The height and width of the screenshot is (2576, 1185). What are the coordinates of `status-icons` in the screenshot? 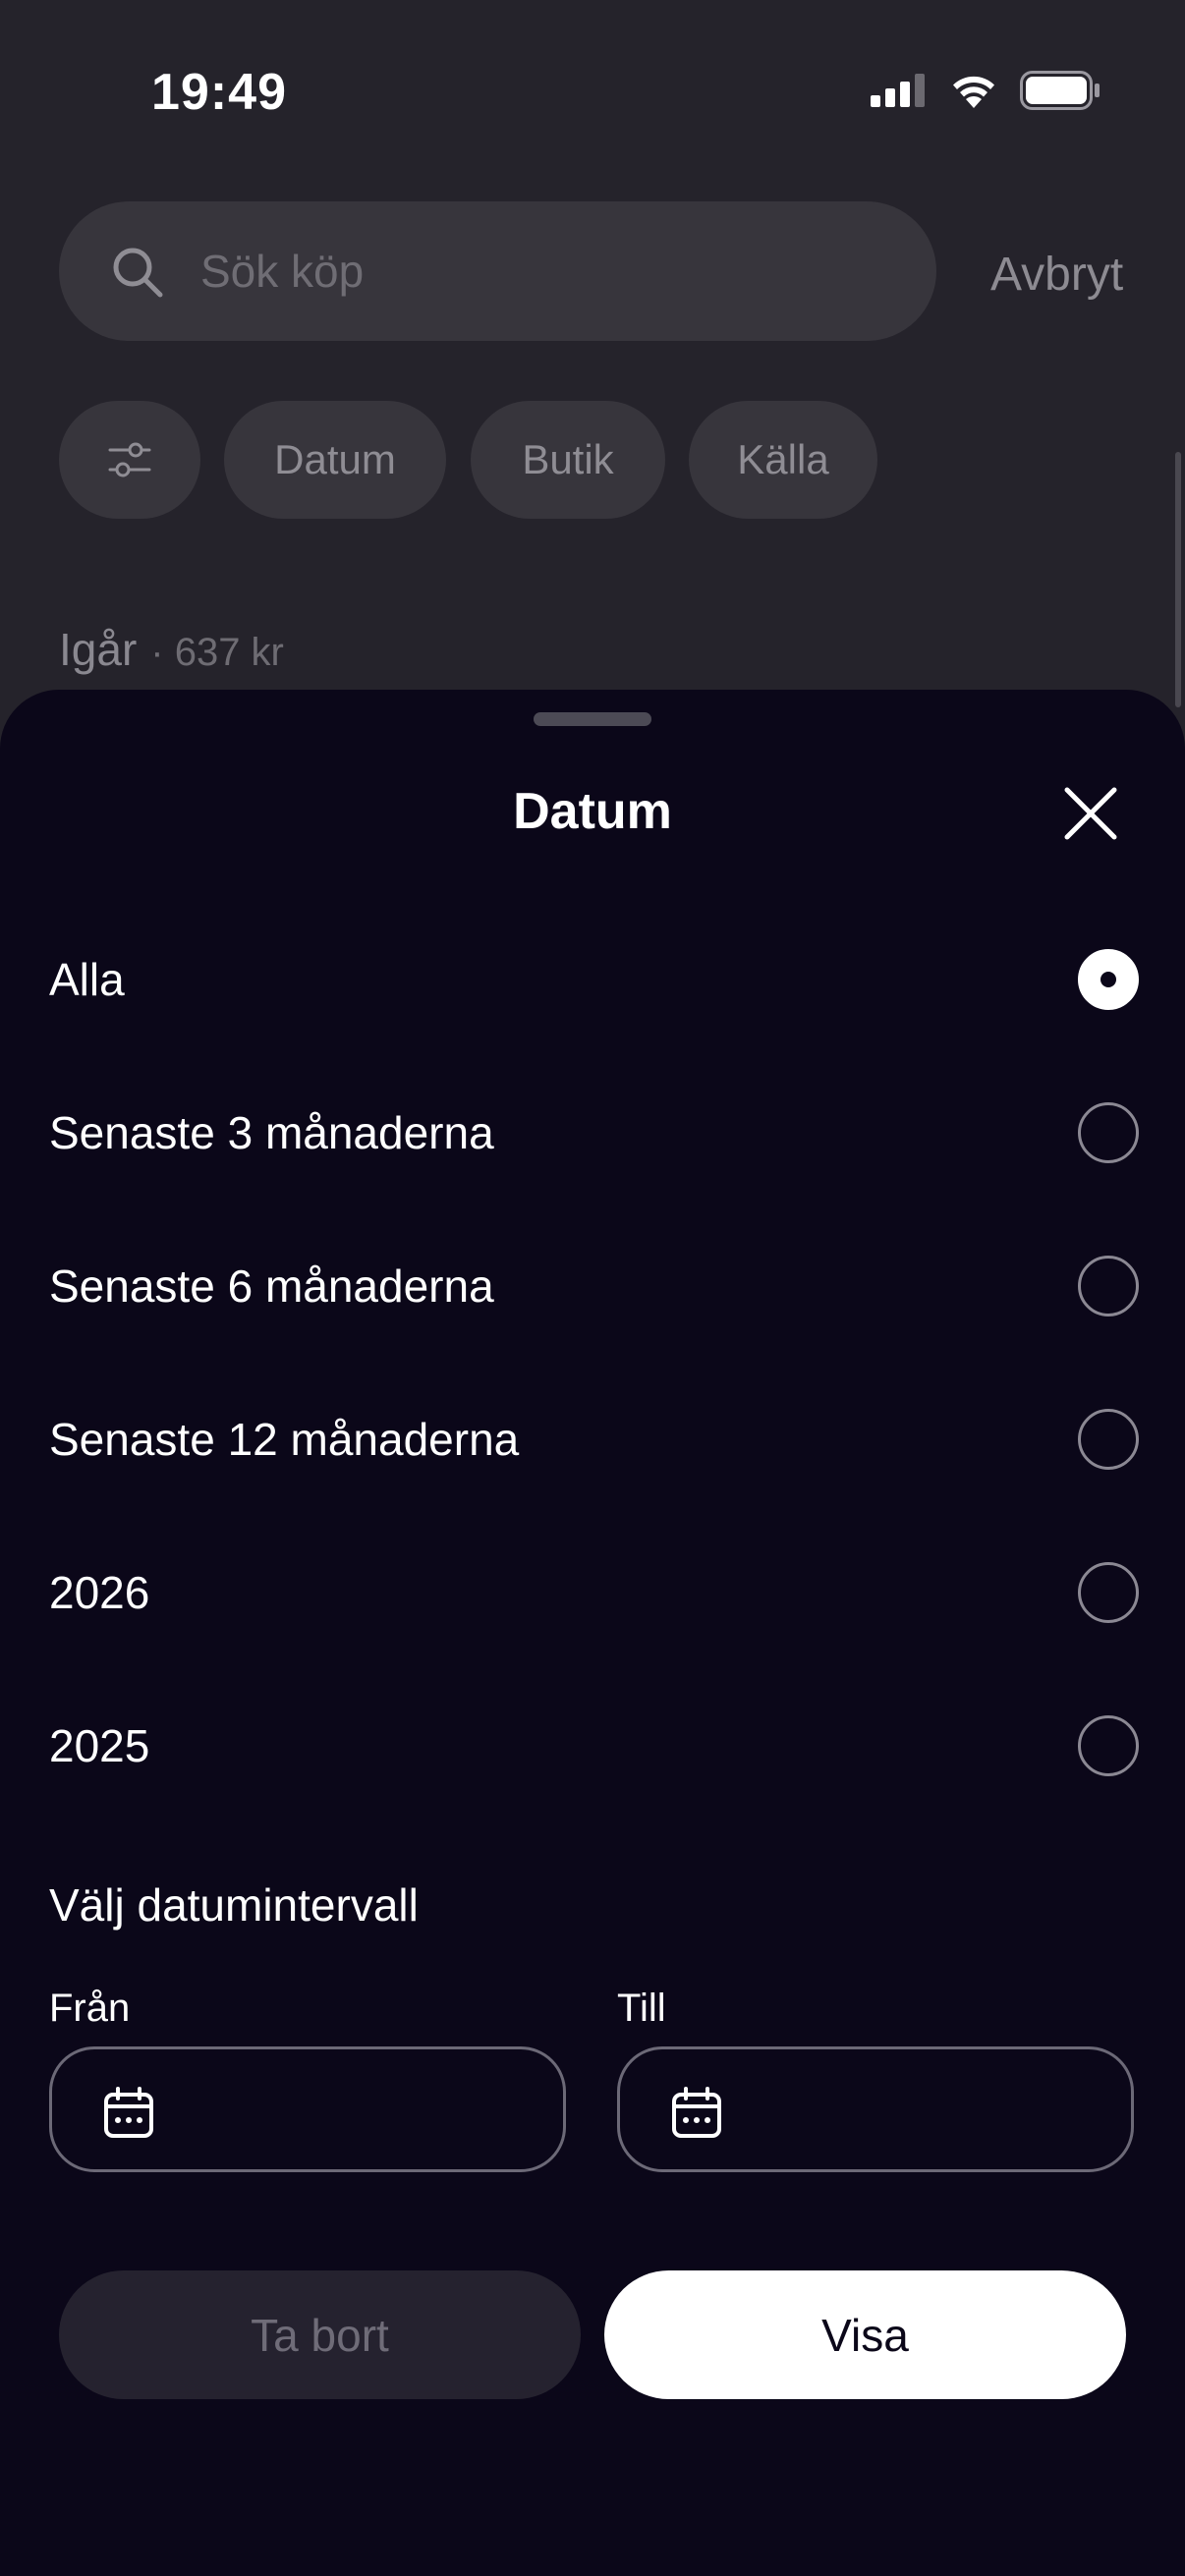 It's located at (986, 90).